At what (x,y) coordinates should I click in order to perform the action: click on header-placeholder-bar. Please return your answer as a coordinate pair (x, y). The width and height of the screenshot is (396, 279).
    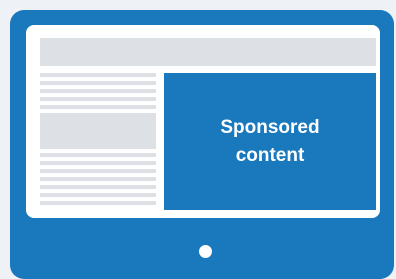
    Looking at the image, I should click on (208, 52).